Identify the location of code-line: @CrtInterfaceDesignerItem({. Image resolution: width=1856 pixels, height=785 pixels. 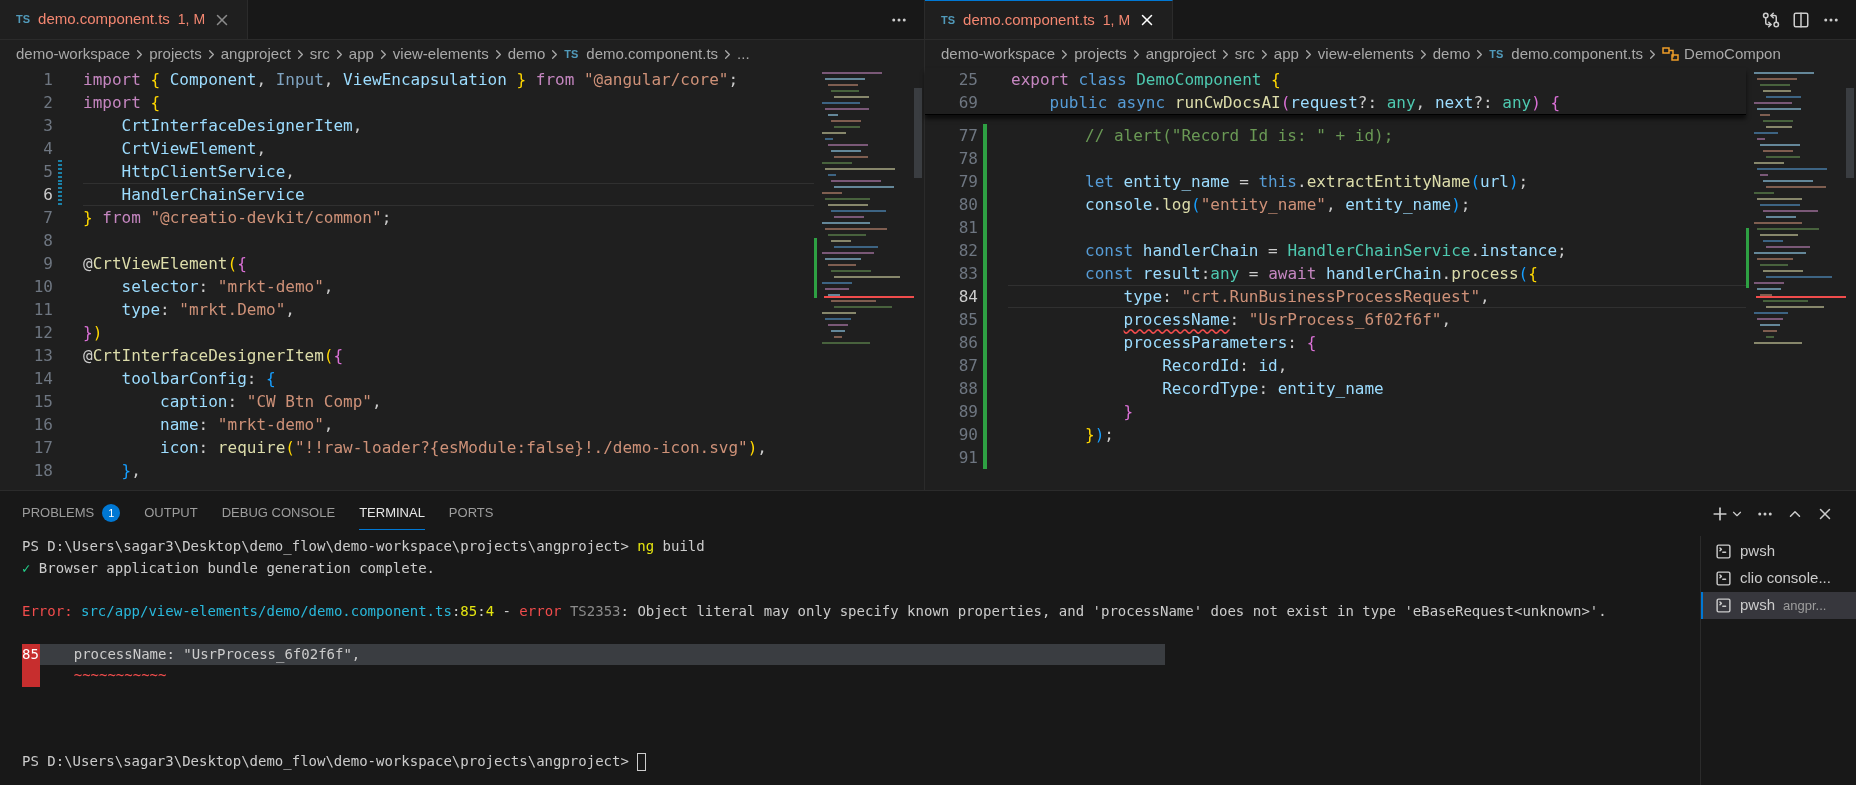
(214, 355).